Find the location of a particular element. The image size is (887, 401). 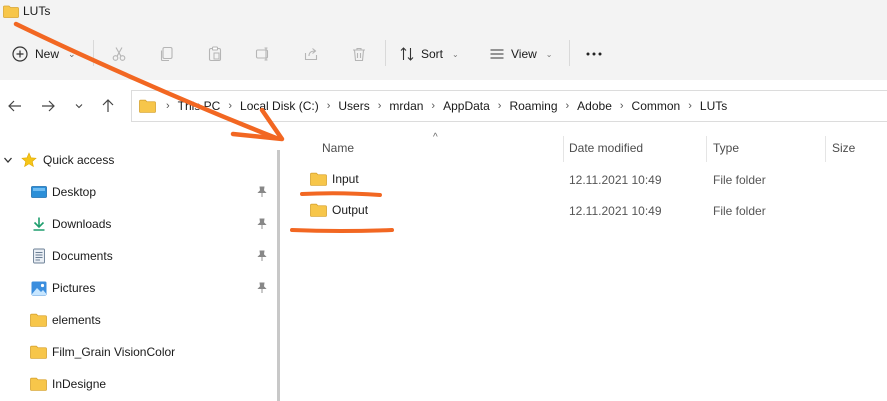

table-row: Output 12.11.2021 10:49 File folder is located at coordinates (588, 211).